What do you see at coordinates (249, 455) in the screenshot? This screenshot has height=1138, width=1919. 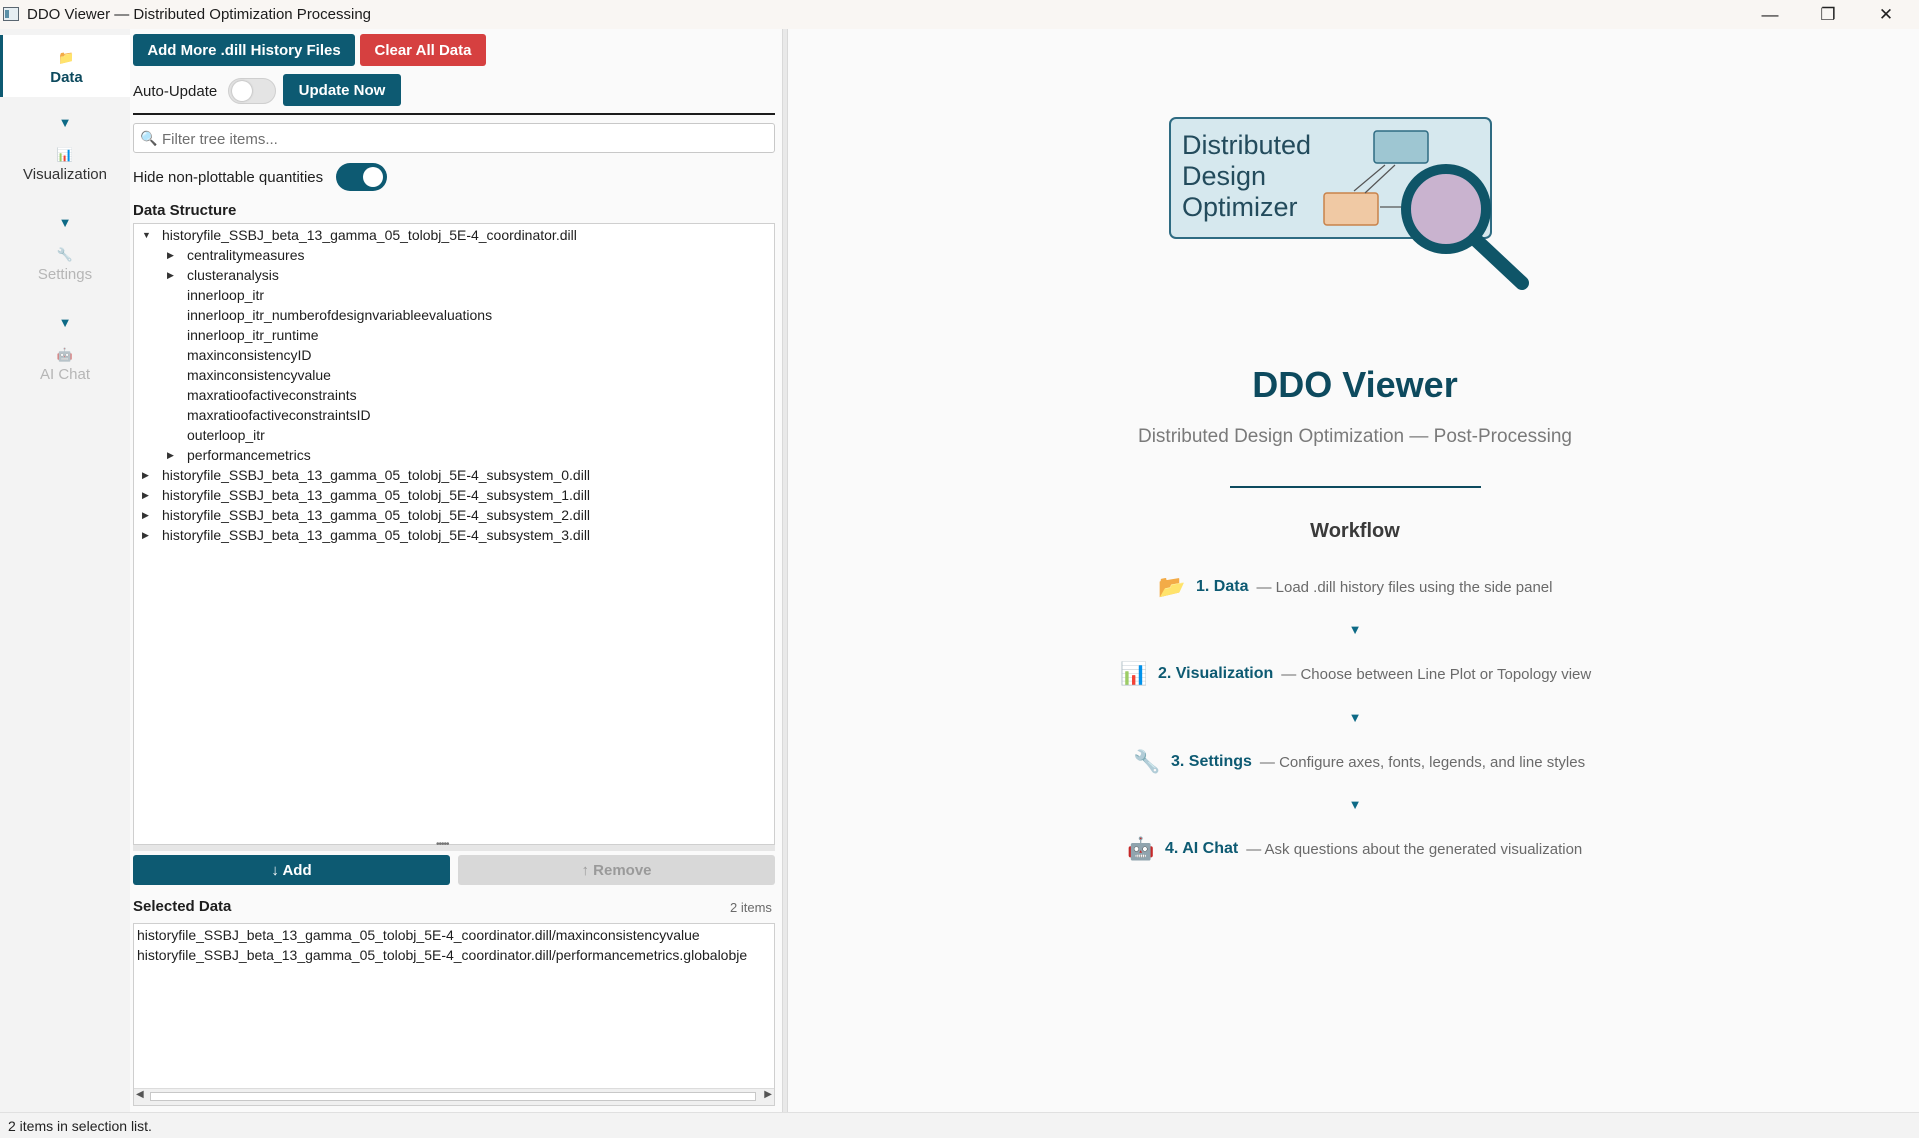 I see `tree-item: performancemetrics` at bounding box center [249, 455].